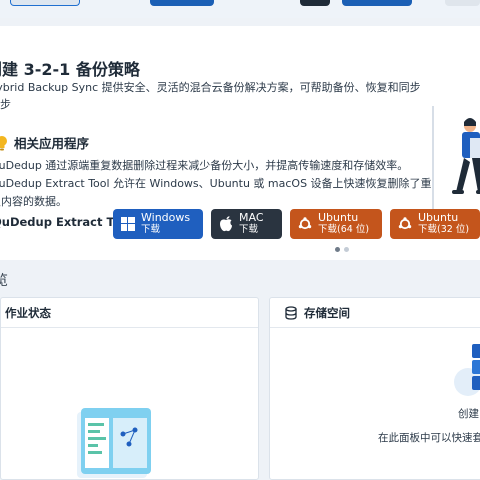 The image size is (480, 480). Describe the element at coordinates (327, 312) in the screenshot. I see `storage-panel-title: 存储空间` at that location.